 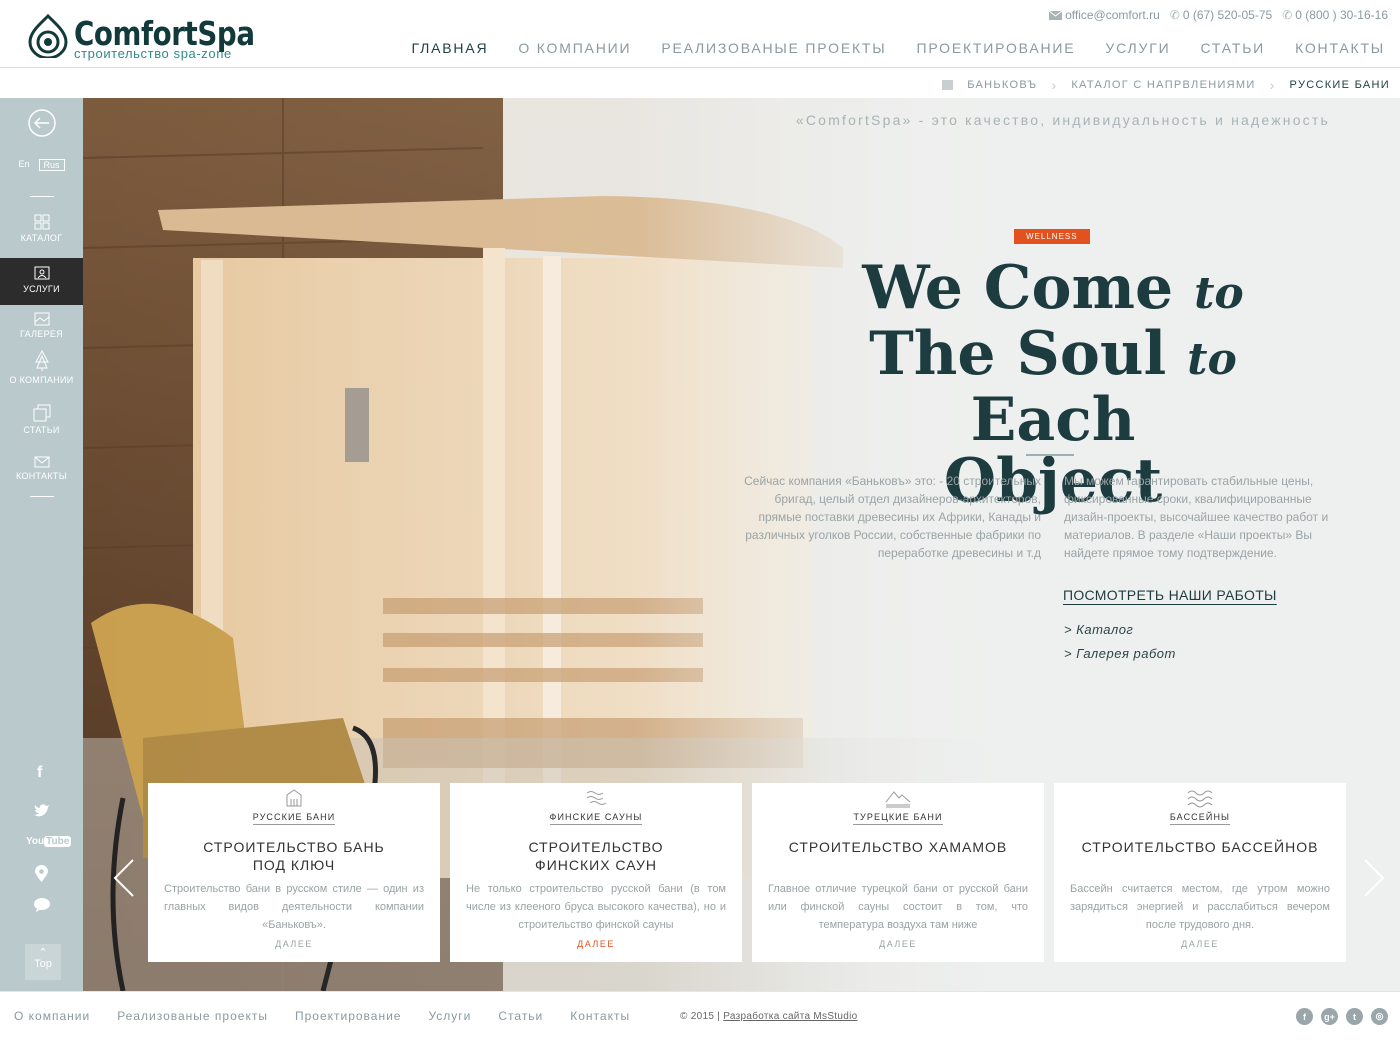 What do you see at coordinates (1329, 1016) in the screenshot?
I see `google-plus-icon: g+` at bounding box center [1329, 1016].